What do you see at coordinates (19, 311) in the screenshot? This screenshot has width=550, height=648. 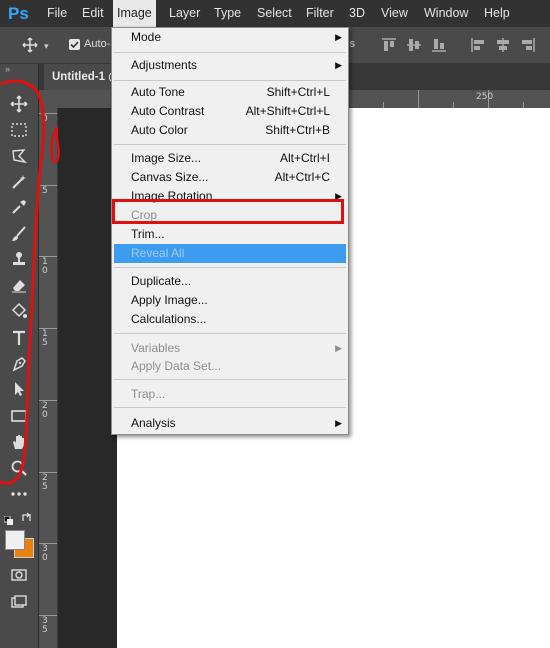 I see `paint-bucket-tool-icon` at bounding box center [19, 311].